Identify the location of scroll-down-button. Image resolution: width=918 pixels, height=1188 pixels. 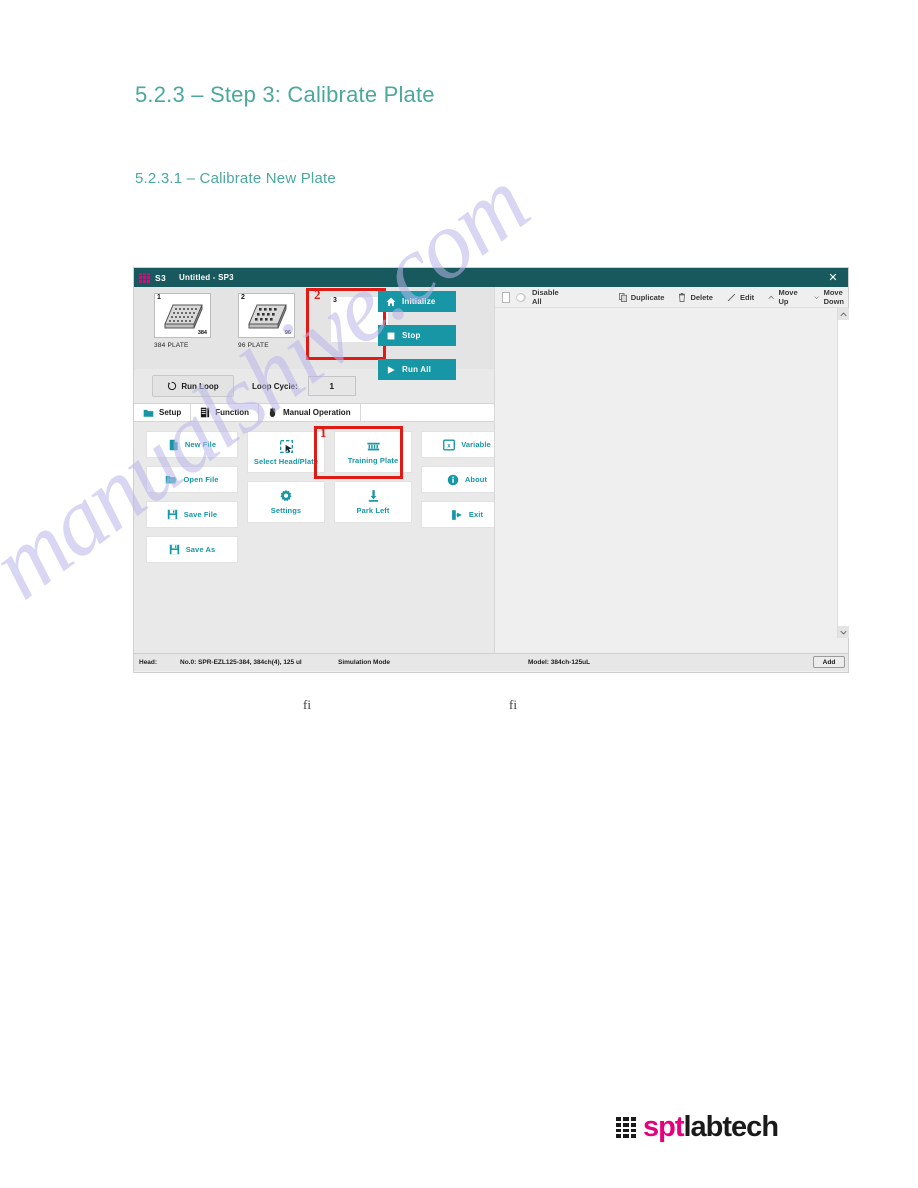
(843, 632).